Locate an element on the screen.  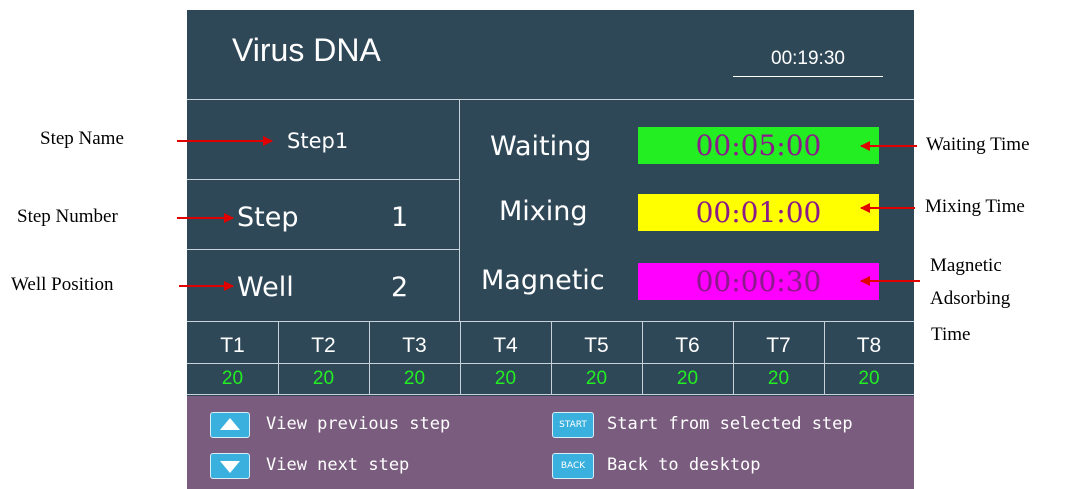
temp-header-t7: T7 is located at coordinates (778, 345).